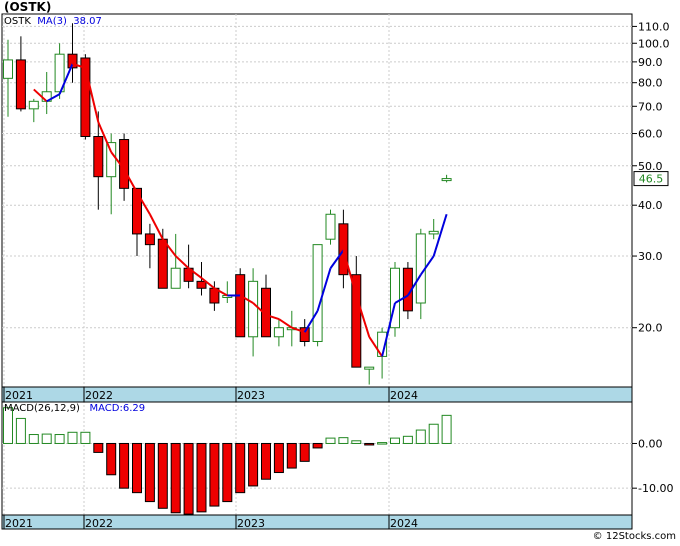 Image resolution: width=680 pixels, height=546 pixels. I want to click on macd-y-tick-label: 0.00, so click(650, 443).